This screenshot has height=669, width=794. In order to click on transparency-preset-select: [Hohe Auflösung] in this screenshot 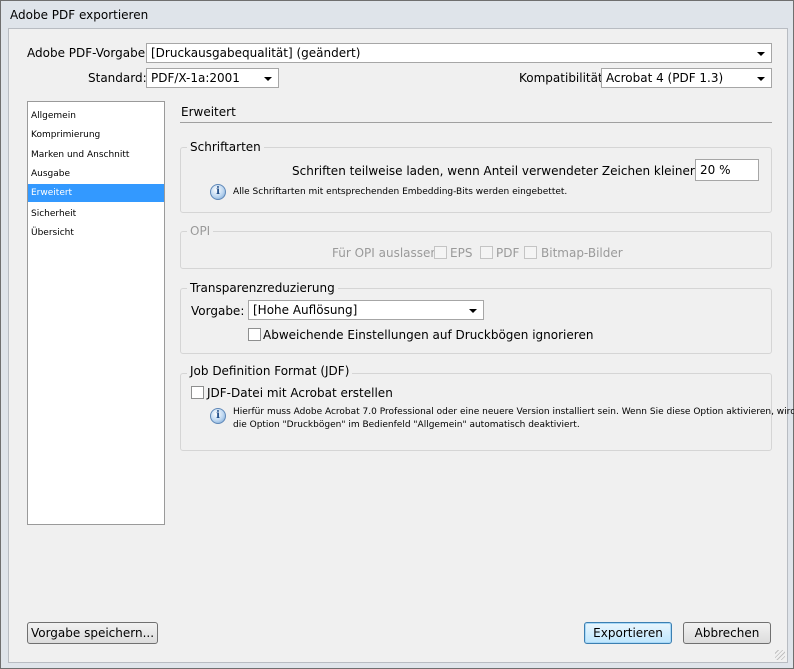, I will do `click(366, 310)`.